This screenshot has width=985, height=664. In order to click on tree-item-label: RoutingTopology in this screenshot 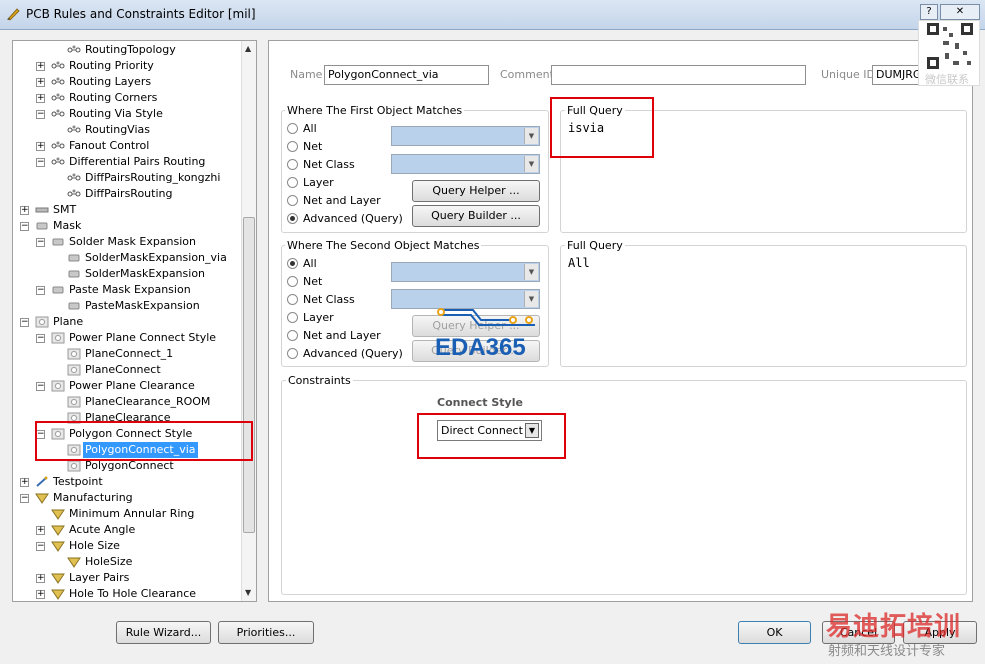, I will do `click(130, 49)`.